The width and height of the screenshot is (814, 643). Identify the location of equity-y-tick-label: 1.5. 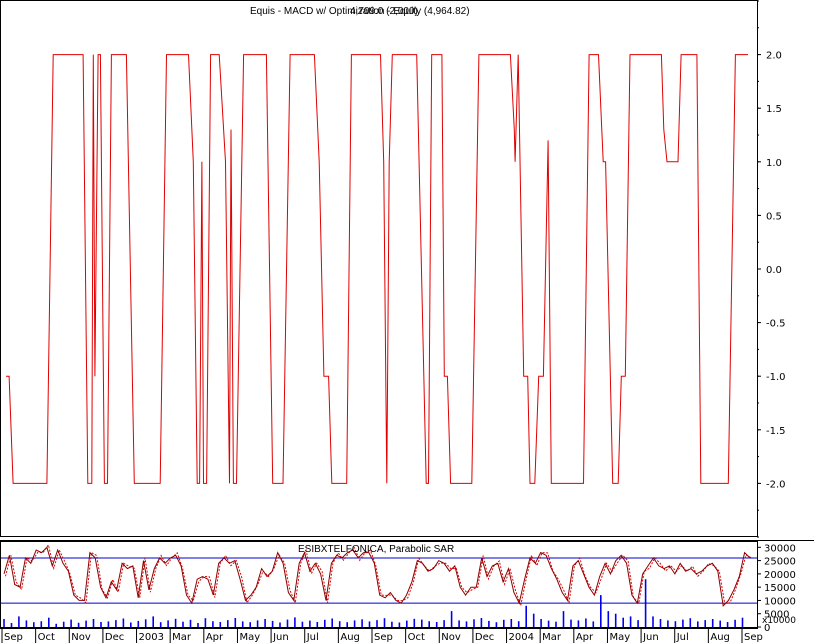
(774, 109).